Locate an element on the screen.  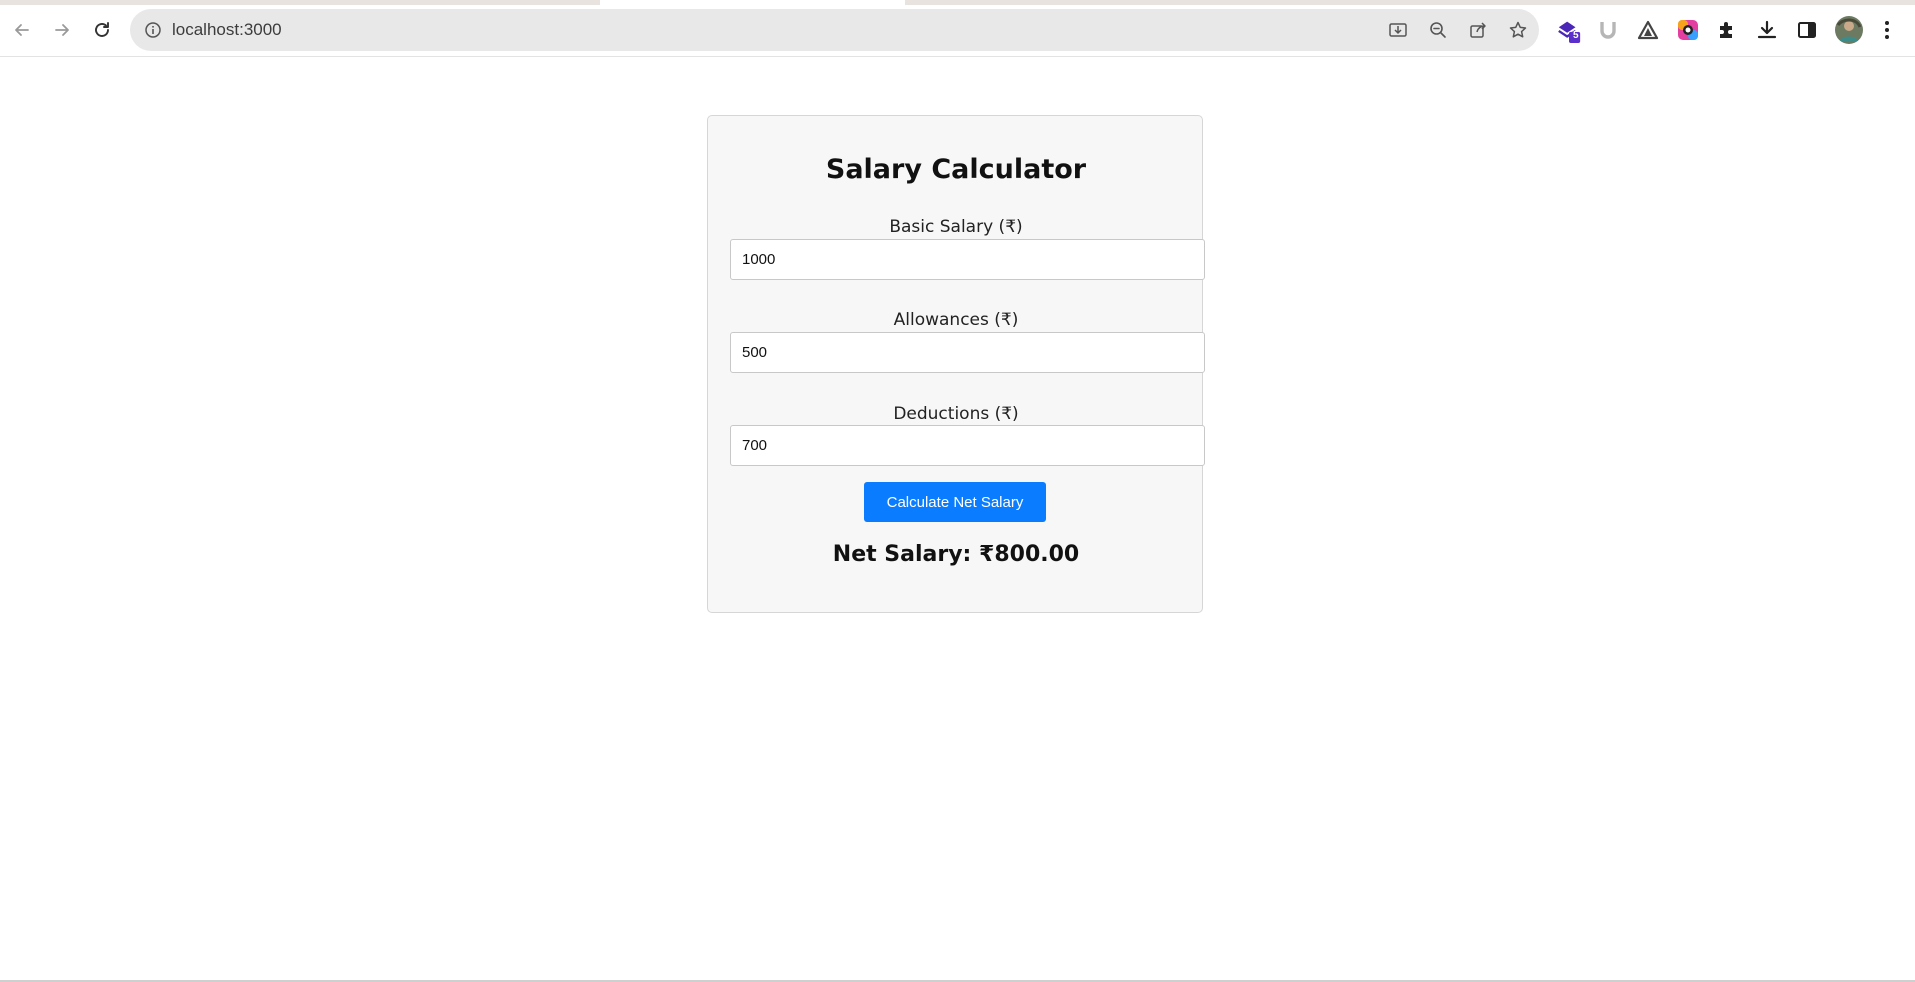
share-icon is located at coordinates (1478, 30).